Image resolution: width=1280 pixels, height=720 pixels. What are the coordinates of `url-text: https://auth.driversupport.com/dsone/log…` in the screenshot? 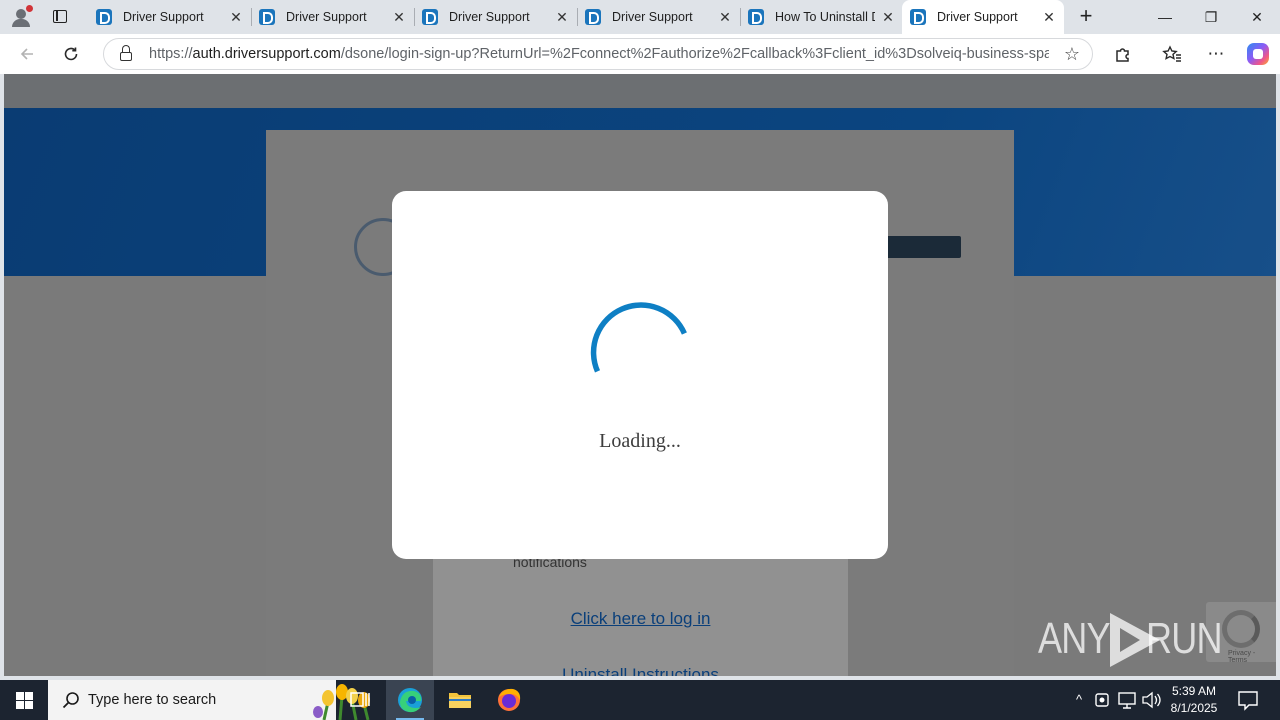 It's located at (599, 54).